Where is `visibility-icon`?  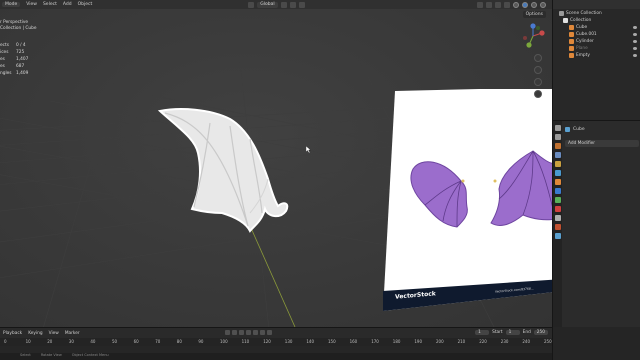 visibility-icon is located at coordinates (480, 4).